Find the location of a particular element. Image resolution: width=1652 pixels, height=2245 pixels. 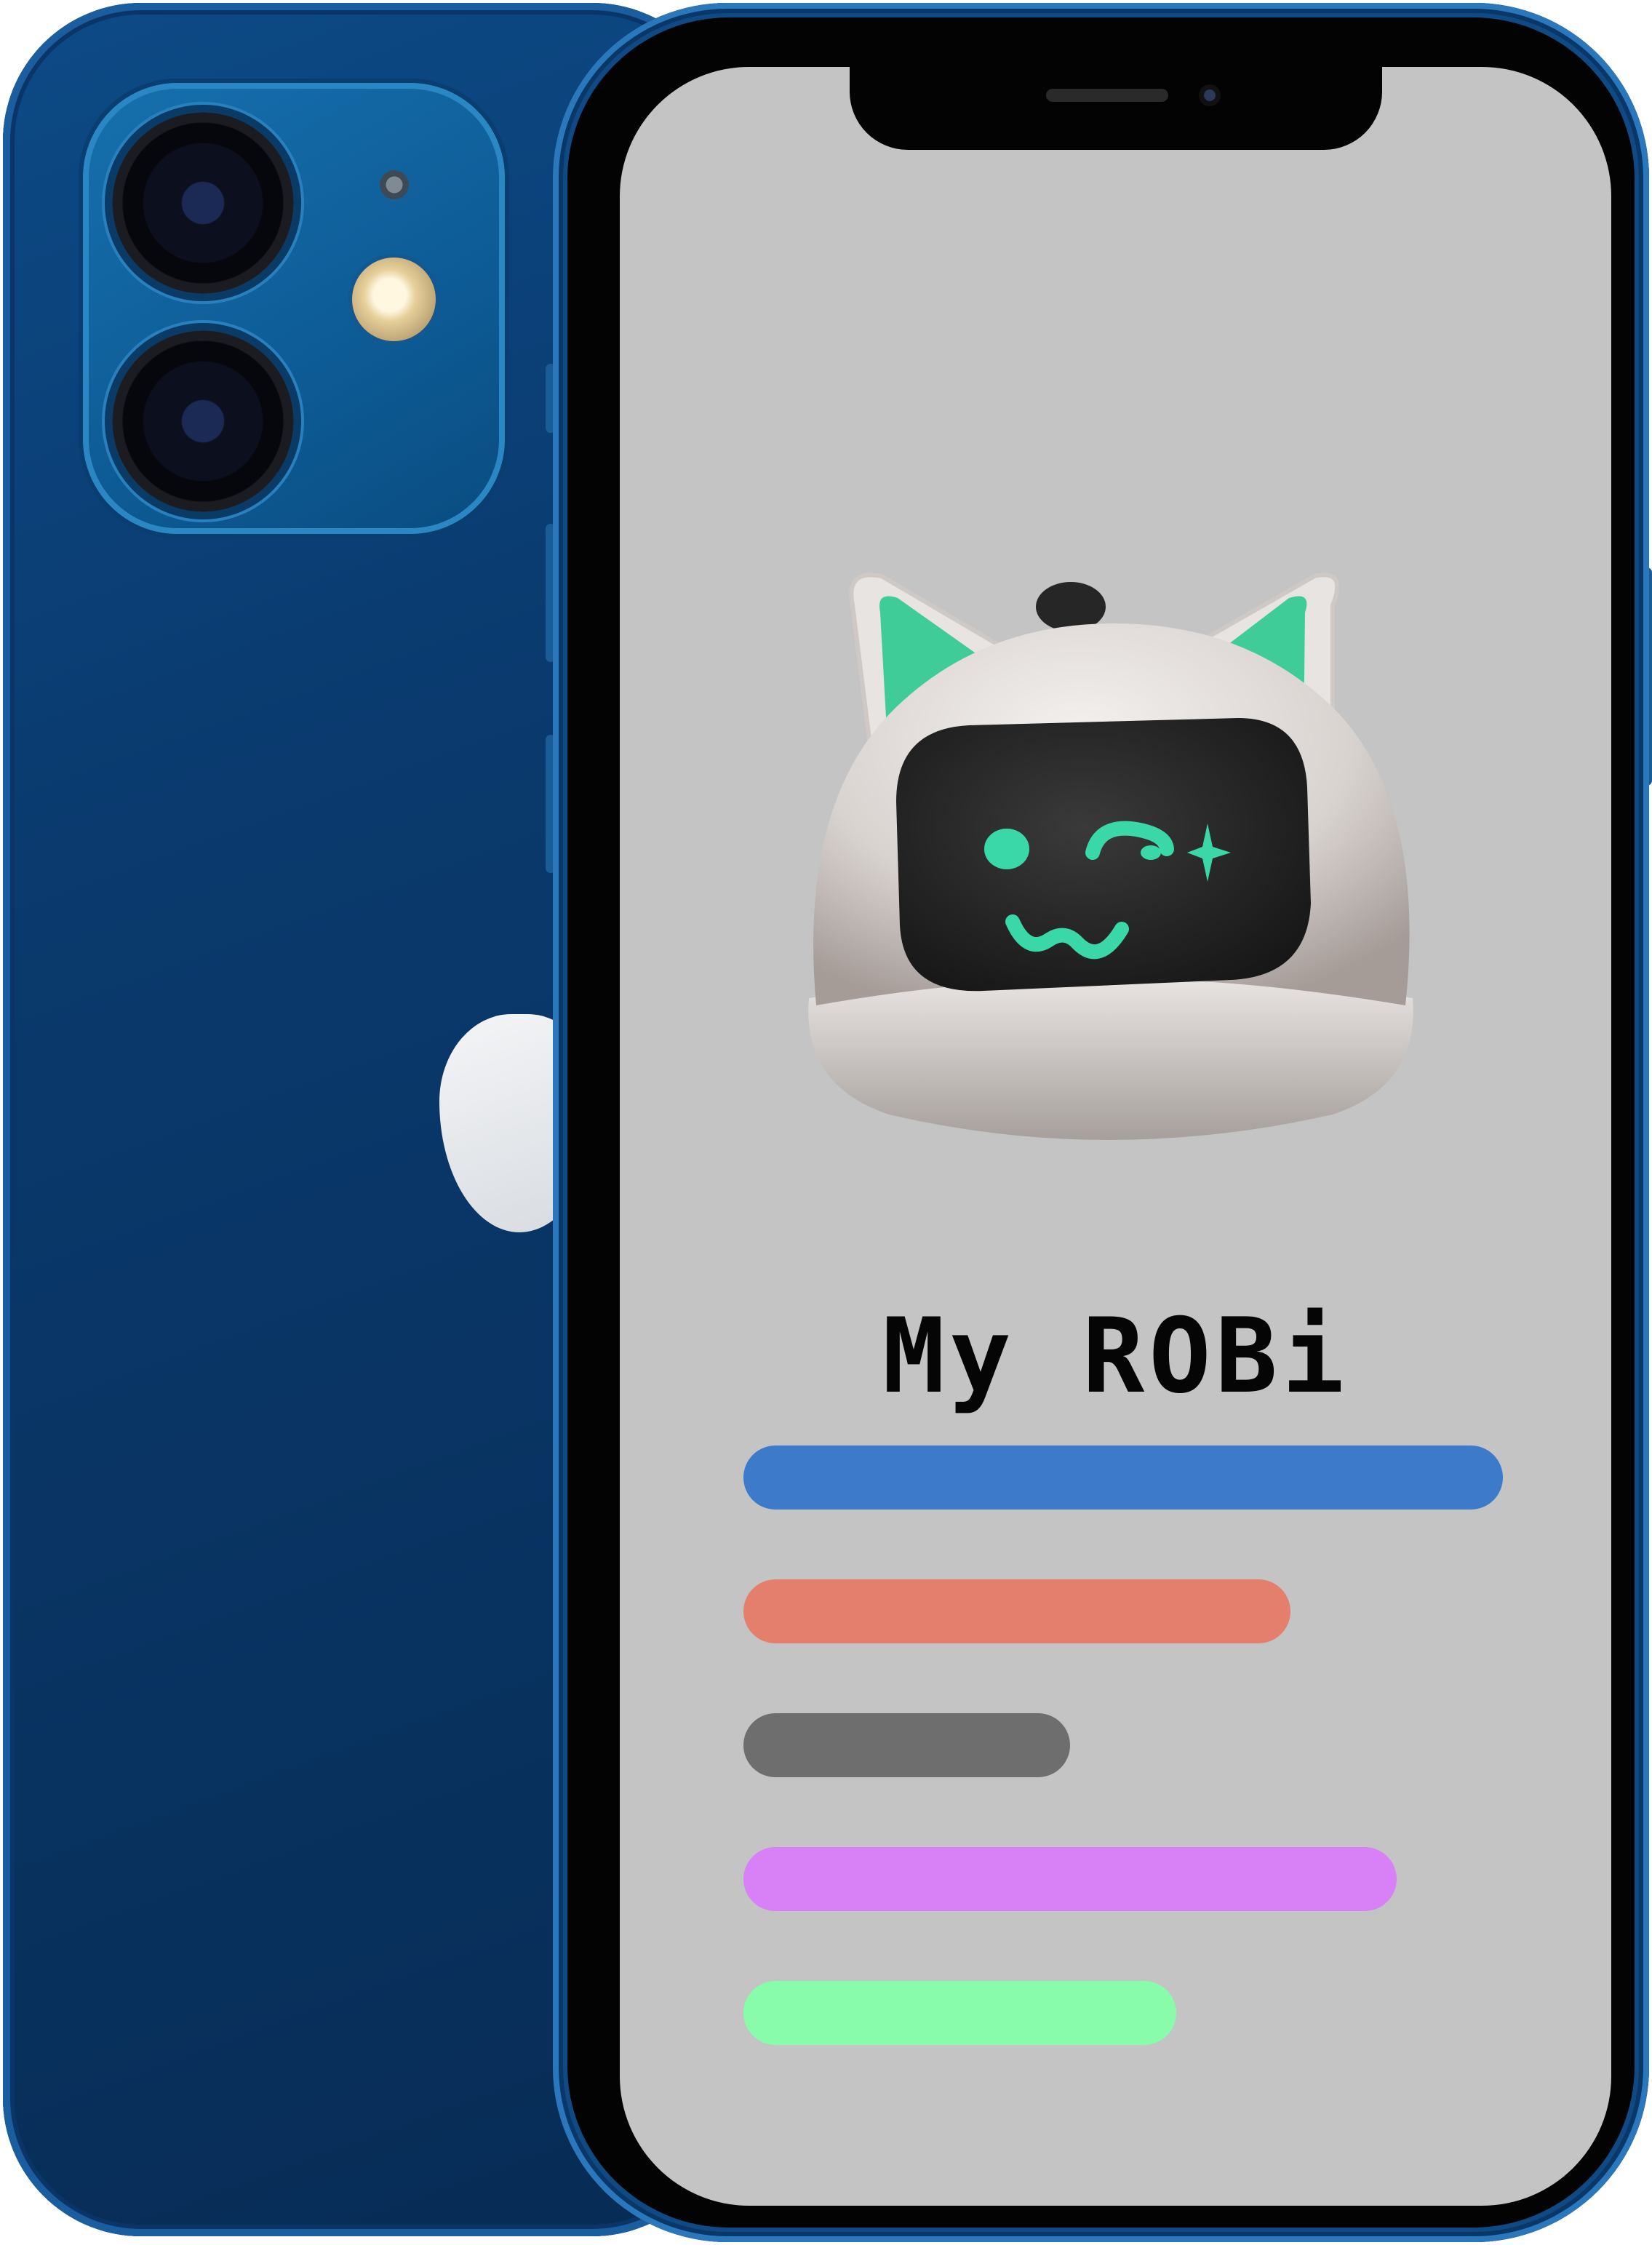

microphone-icon is located at coordinates (394, 184).